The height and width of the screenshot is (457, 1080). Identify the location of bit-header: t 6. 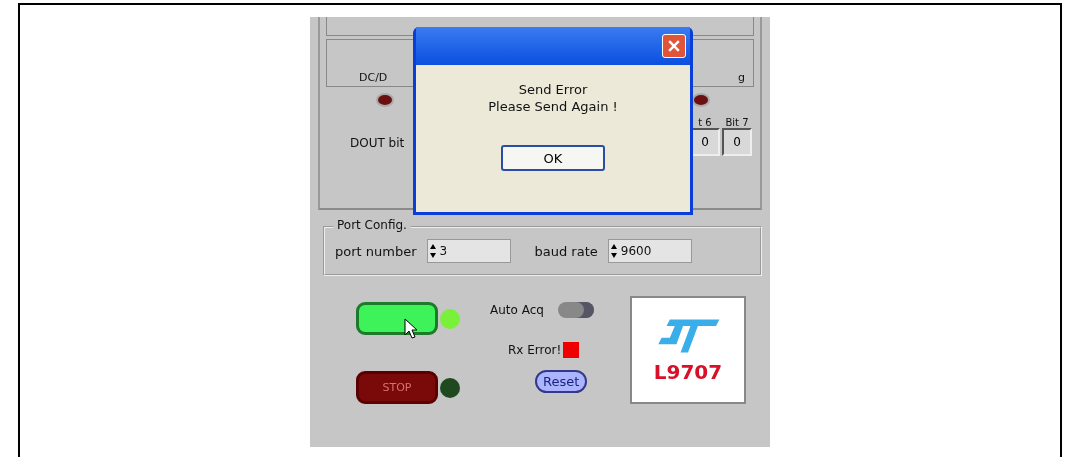
(705, 122).